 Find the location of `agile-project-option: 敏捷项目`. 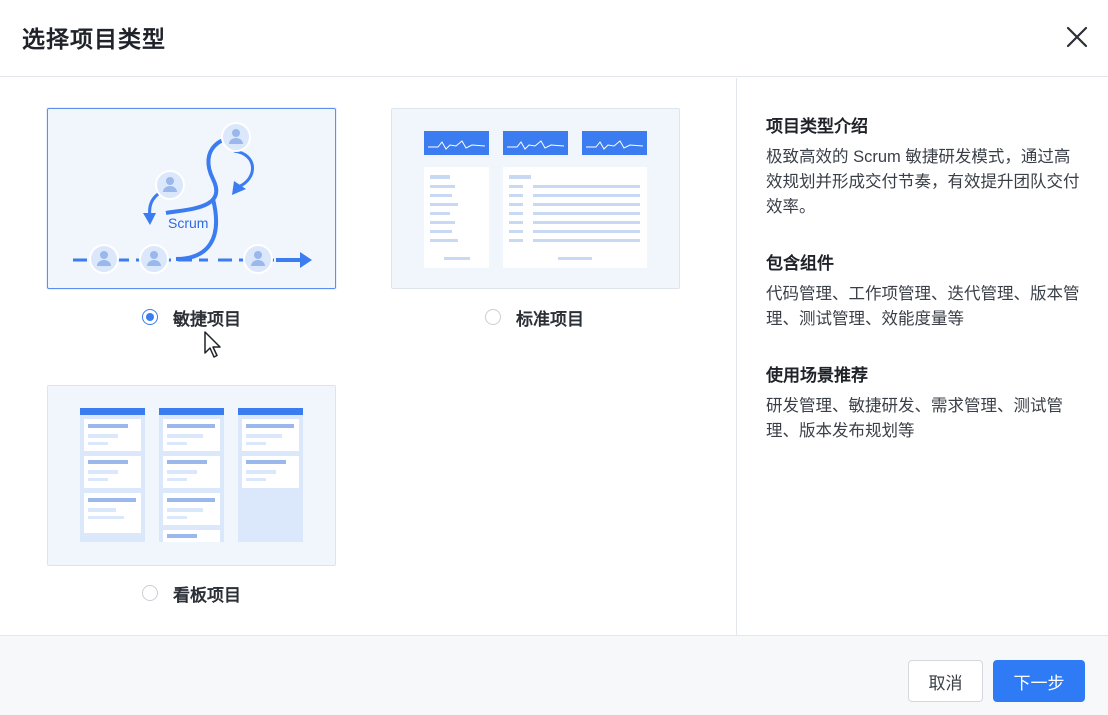

agile-project-option: 敏捷项目 is located at coordinates (191, 317).